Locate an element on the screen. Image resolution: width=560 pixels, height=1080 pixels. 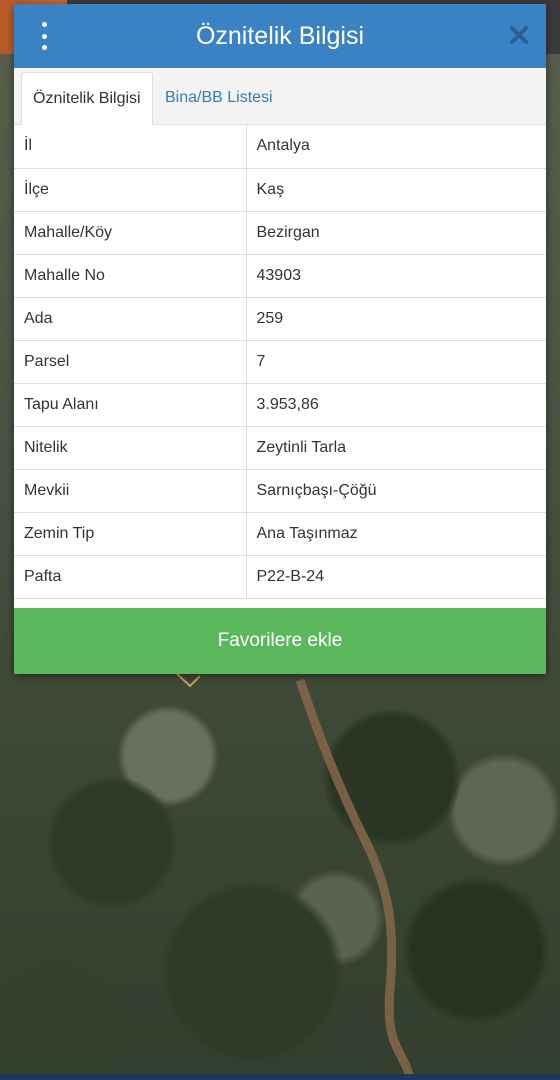
attribute-value: Bezirgan is located at coordinates (395, 232).